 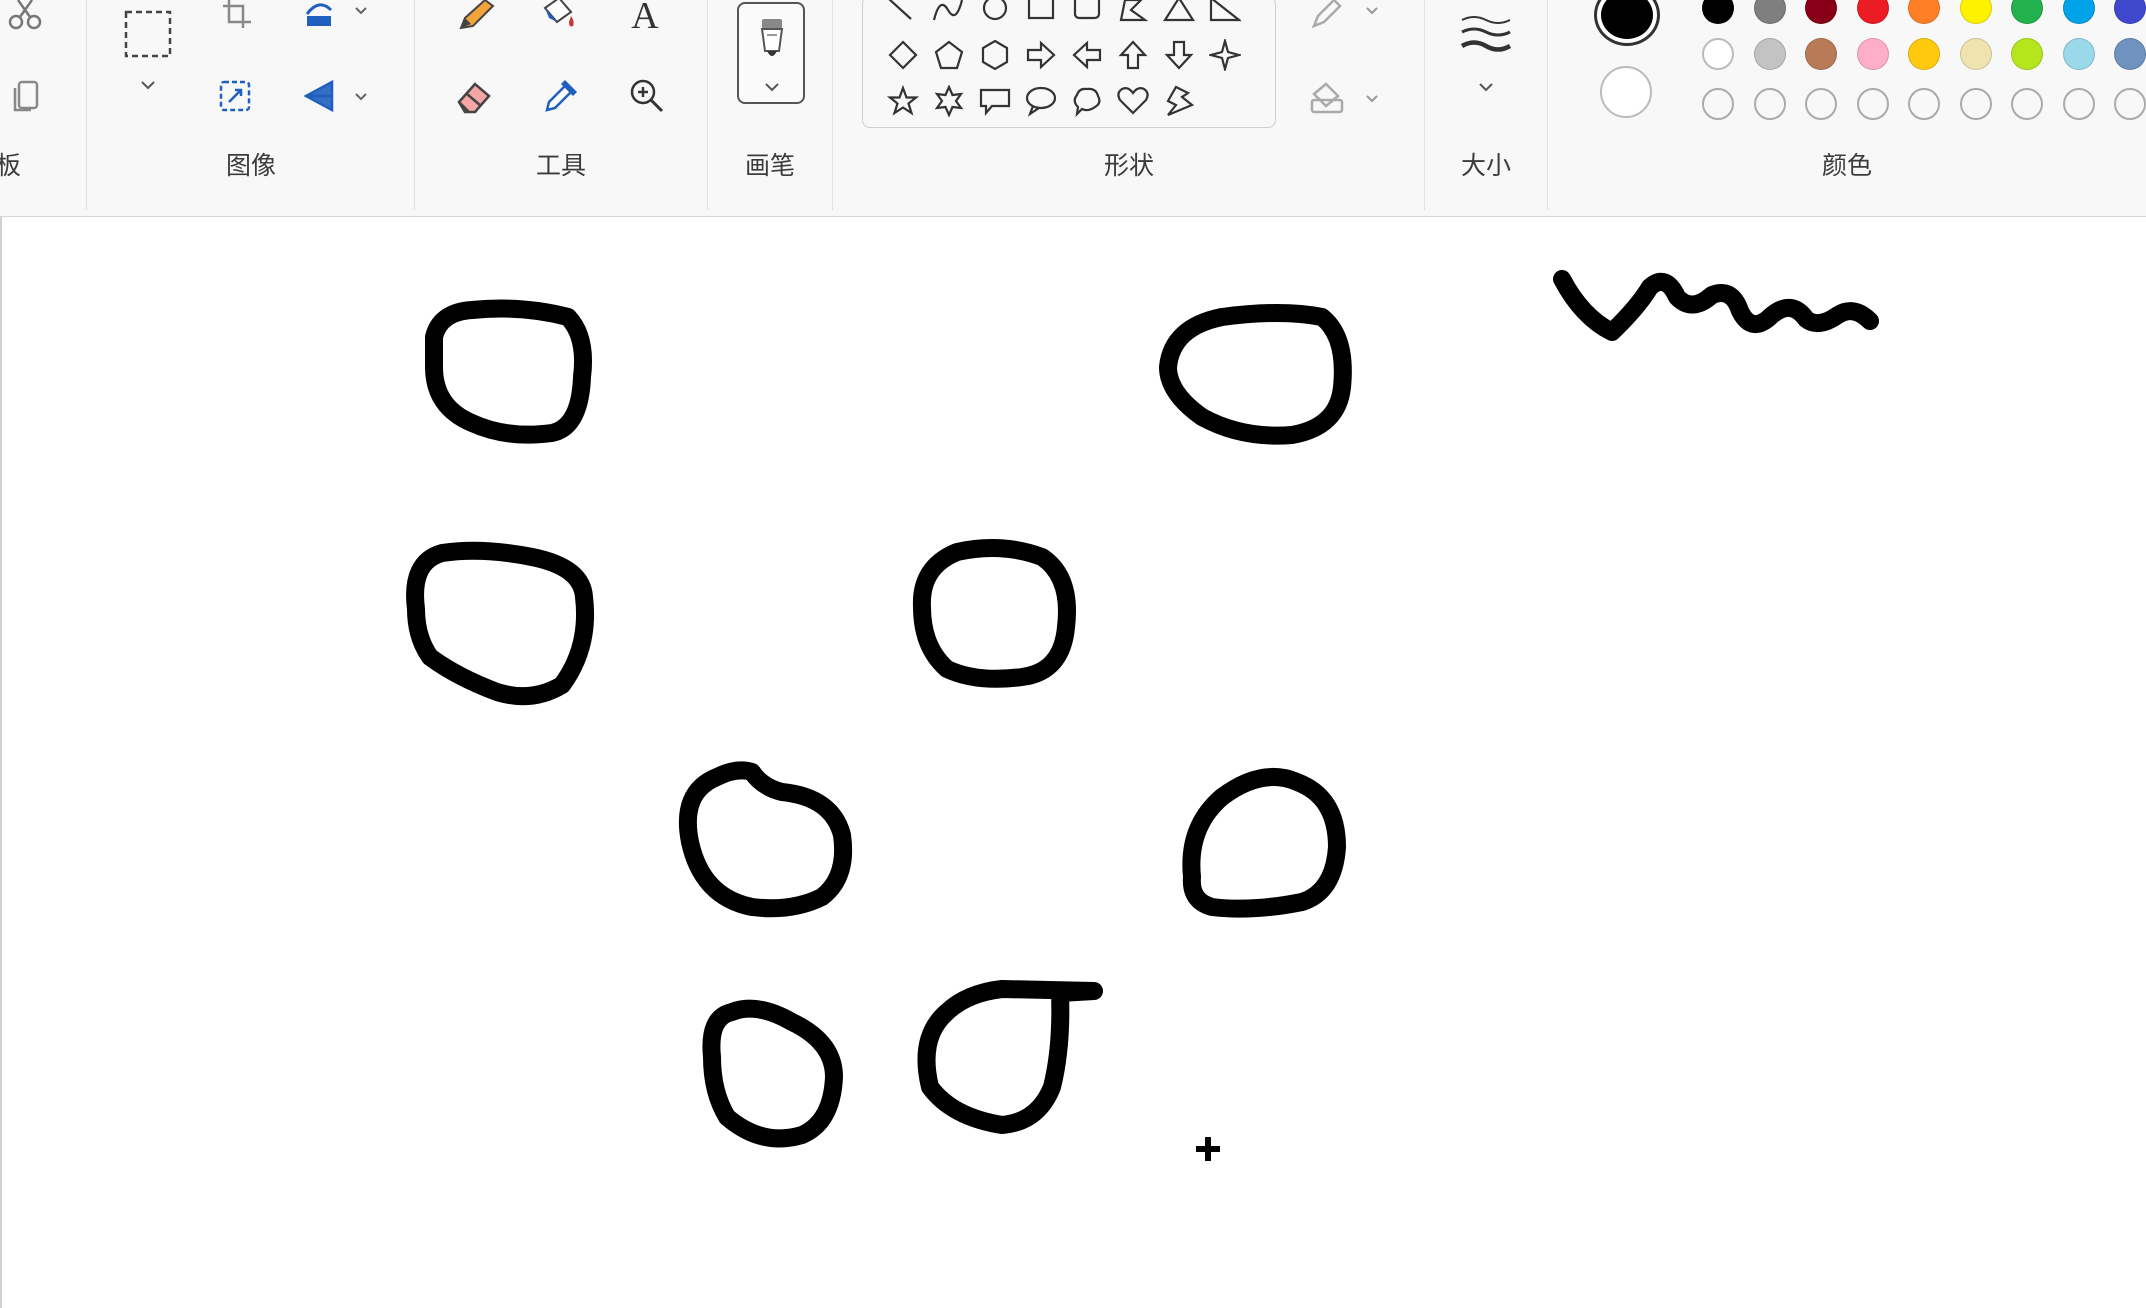 I want to click on drawn-zigzag, so click(x=1716, y=305).